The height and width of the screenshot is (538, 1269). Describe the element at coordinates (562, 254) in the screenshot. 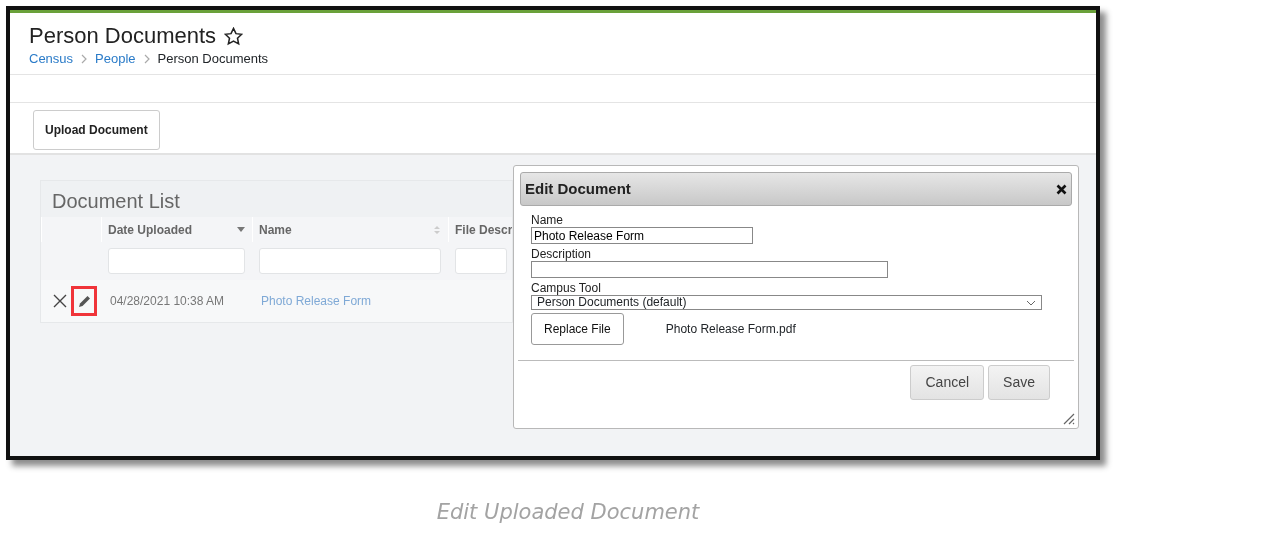

I see `field-label: Description` at that location.